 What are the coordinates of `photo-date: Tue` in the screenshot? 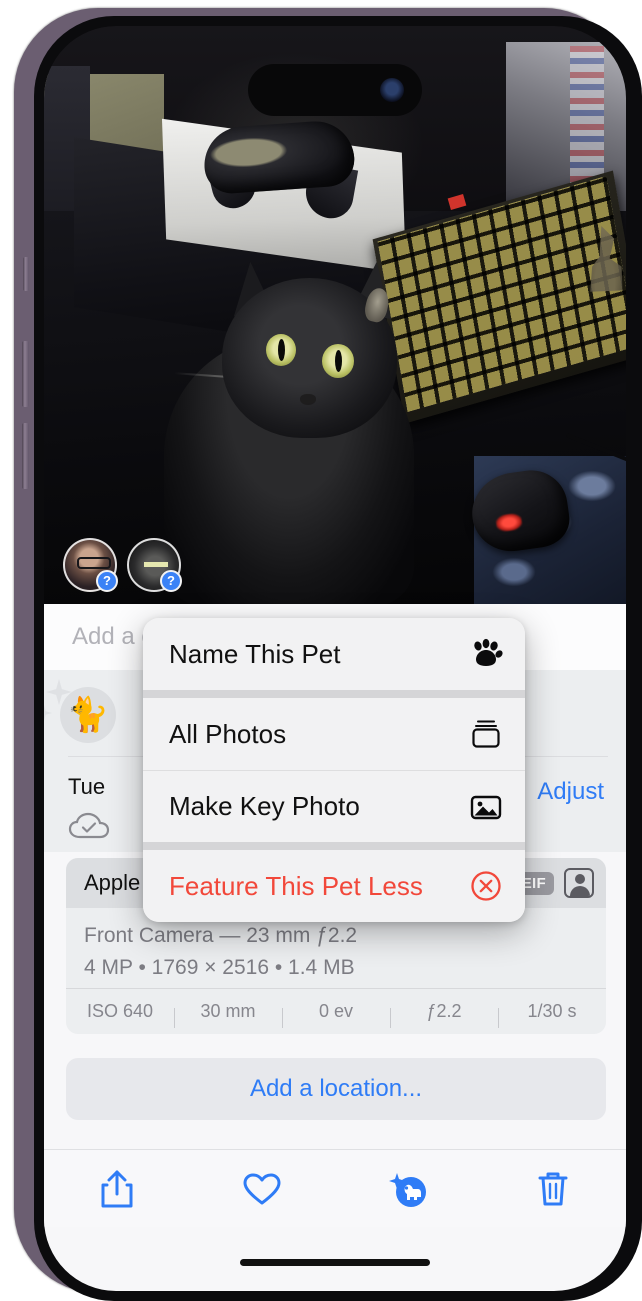 It's located at (87, 786).